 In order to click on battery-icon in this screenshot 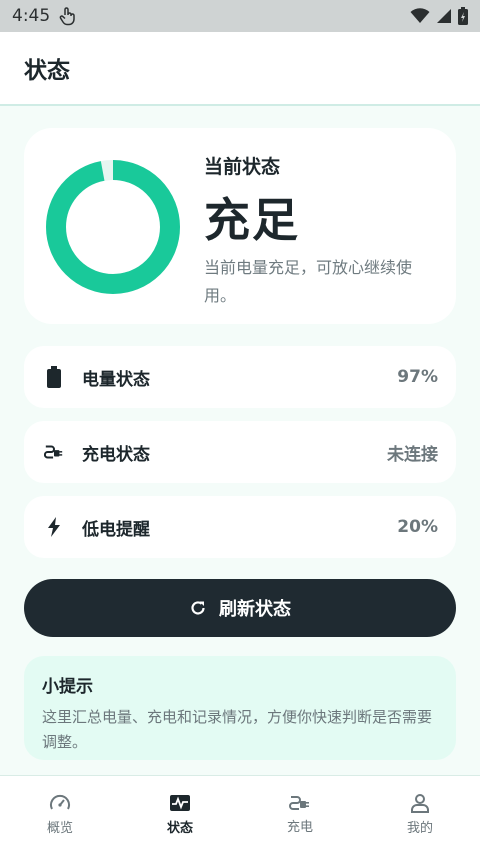, I will do `click(54, 377)`.